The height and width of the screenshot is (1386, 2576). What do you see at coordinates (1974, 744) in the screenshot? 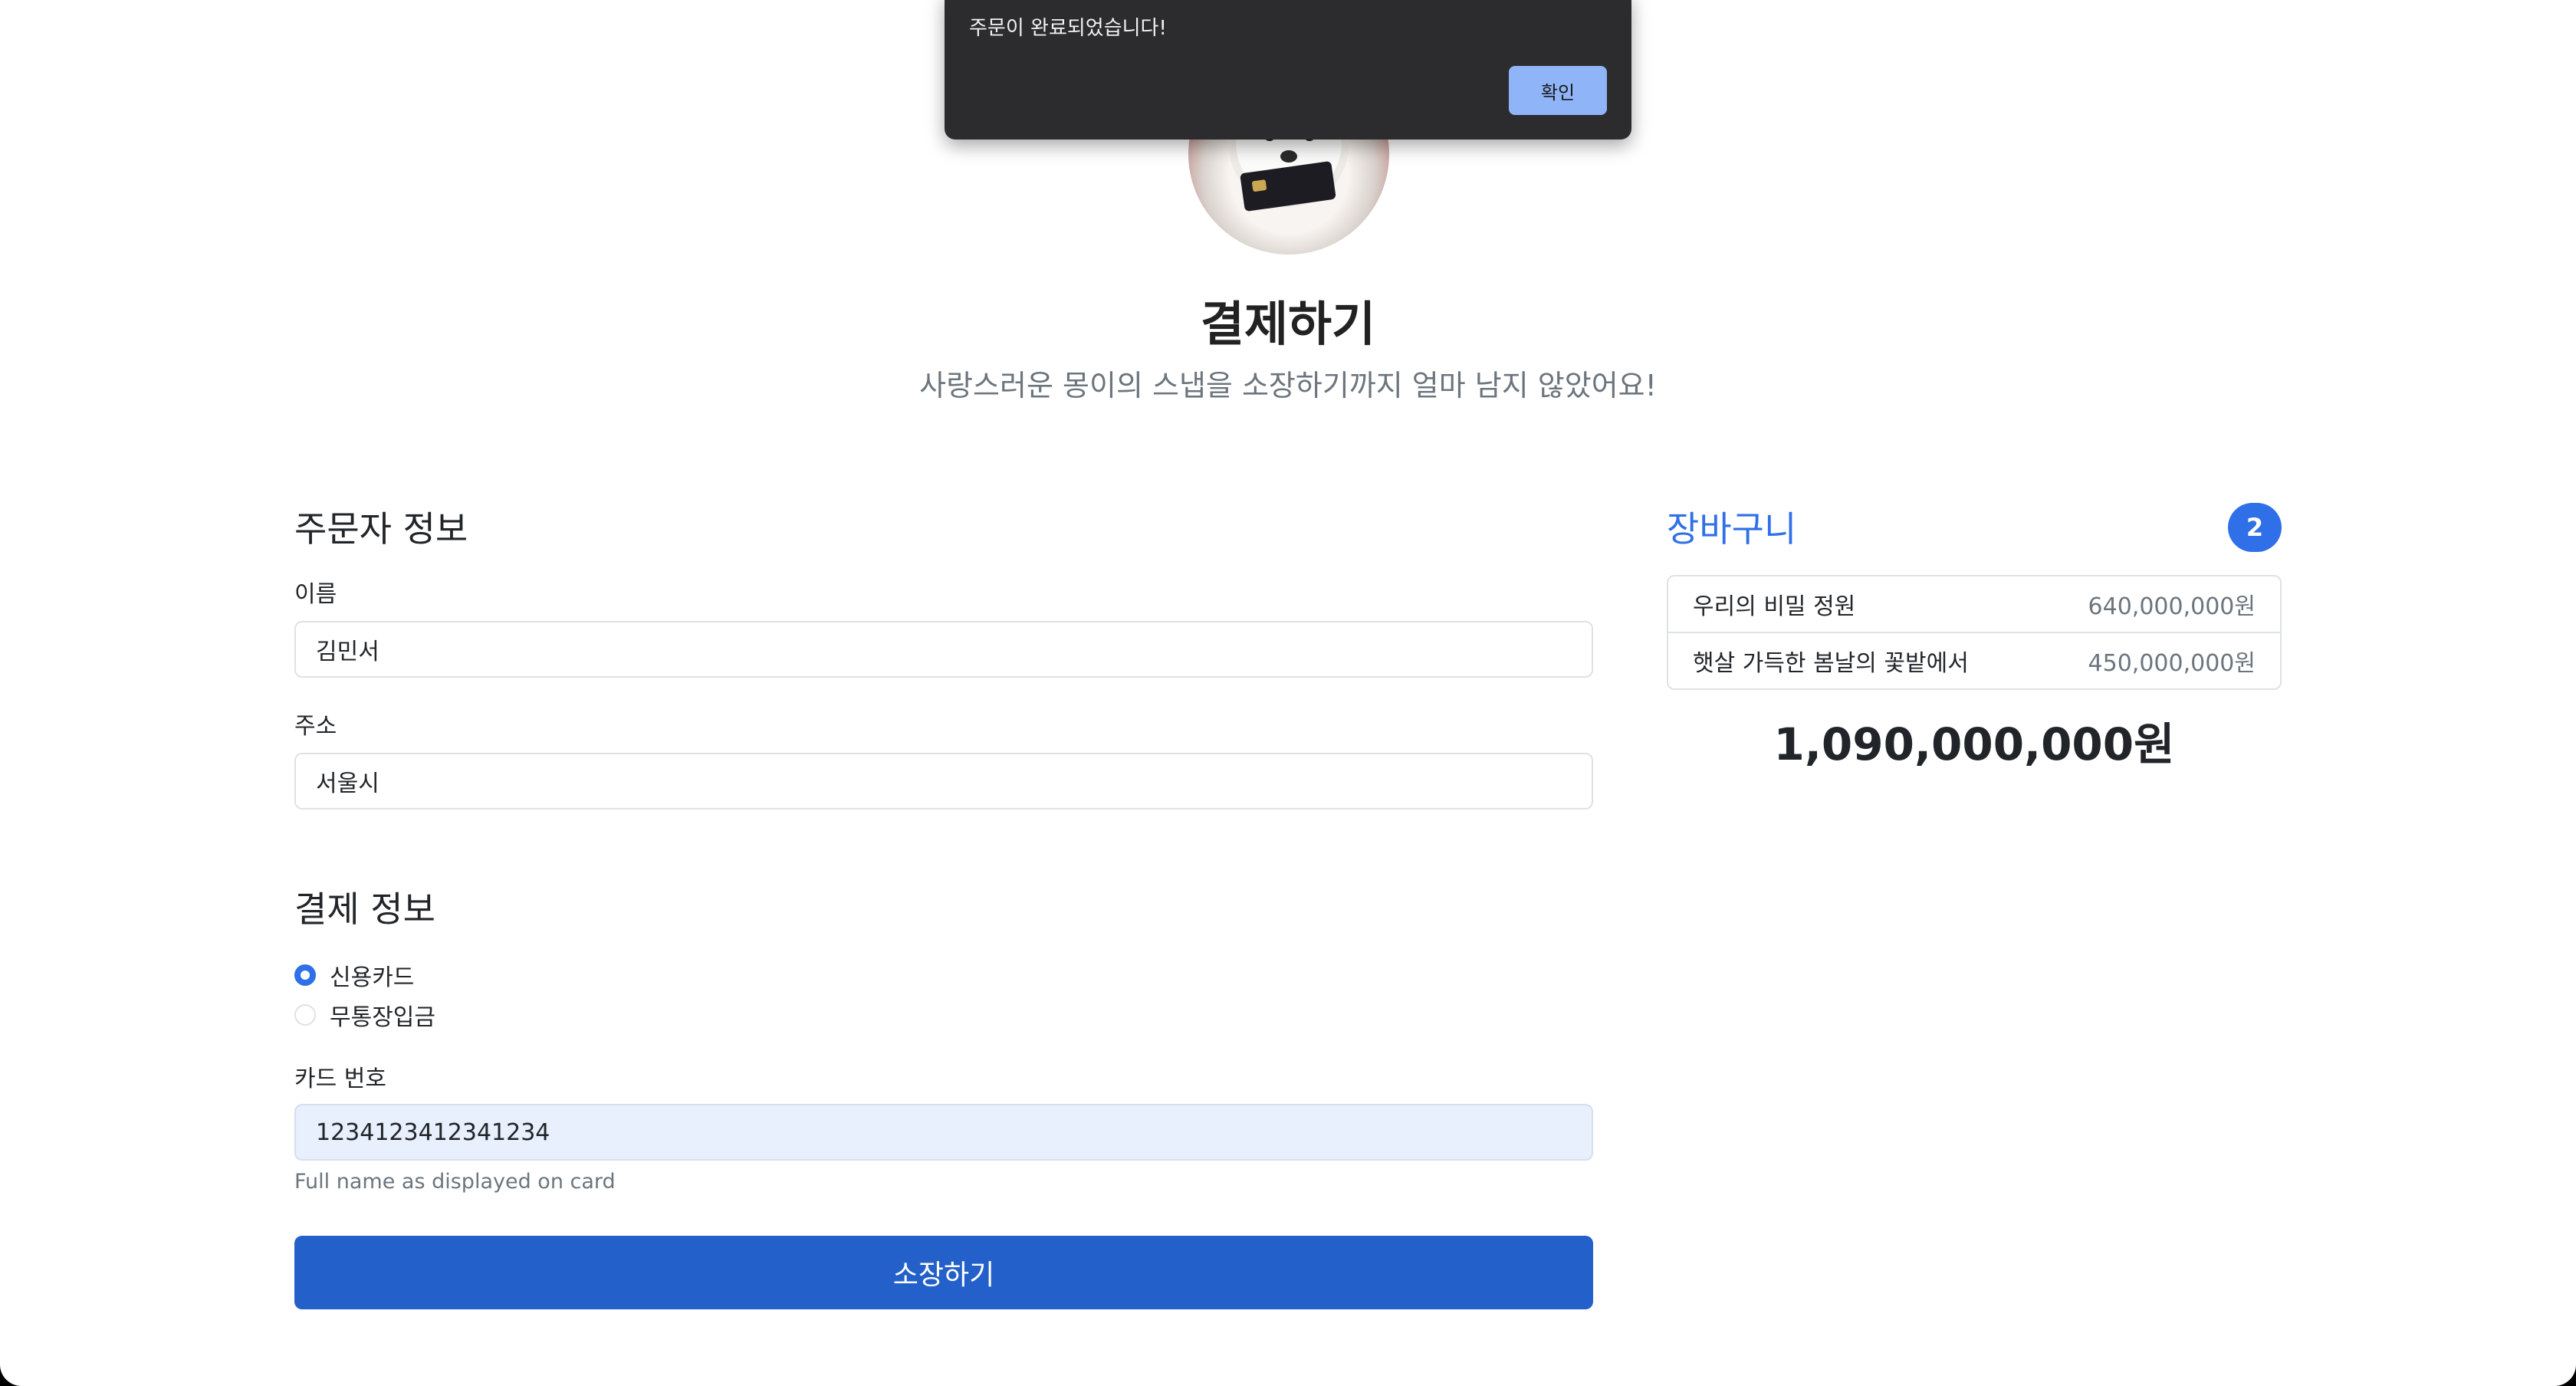
I see `cart-total: 1,090,000,000원` at bounding box center [1974, 744].